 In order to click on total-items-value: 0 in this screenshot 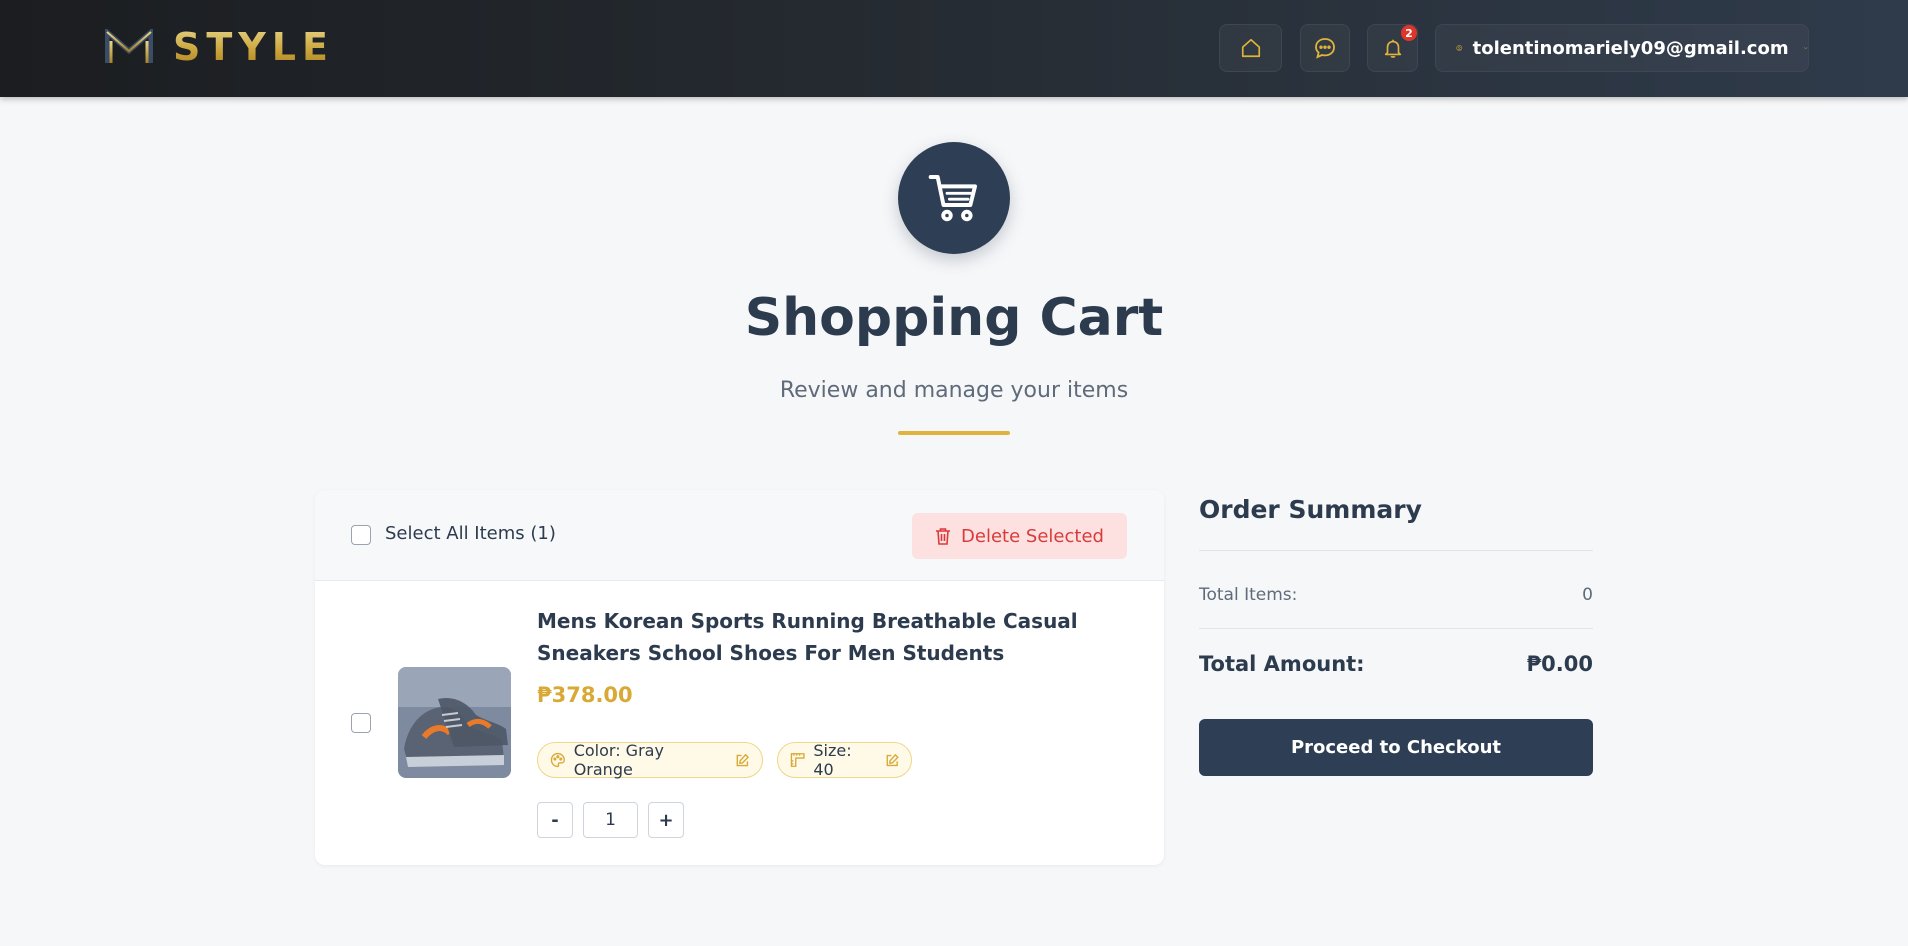, I will do `click(1587, 595)`.